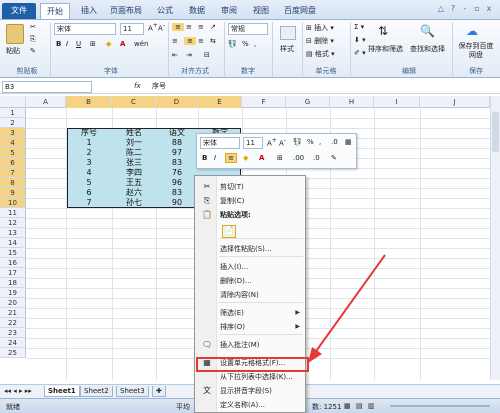 This screenshot has width=500, height=413. Describe the element at coordinates (245, 44) in the screenshot. I see `percent-icon: %` at that location.